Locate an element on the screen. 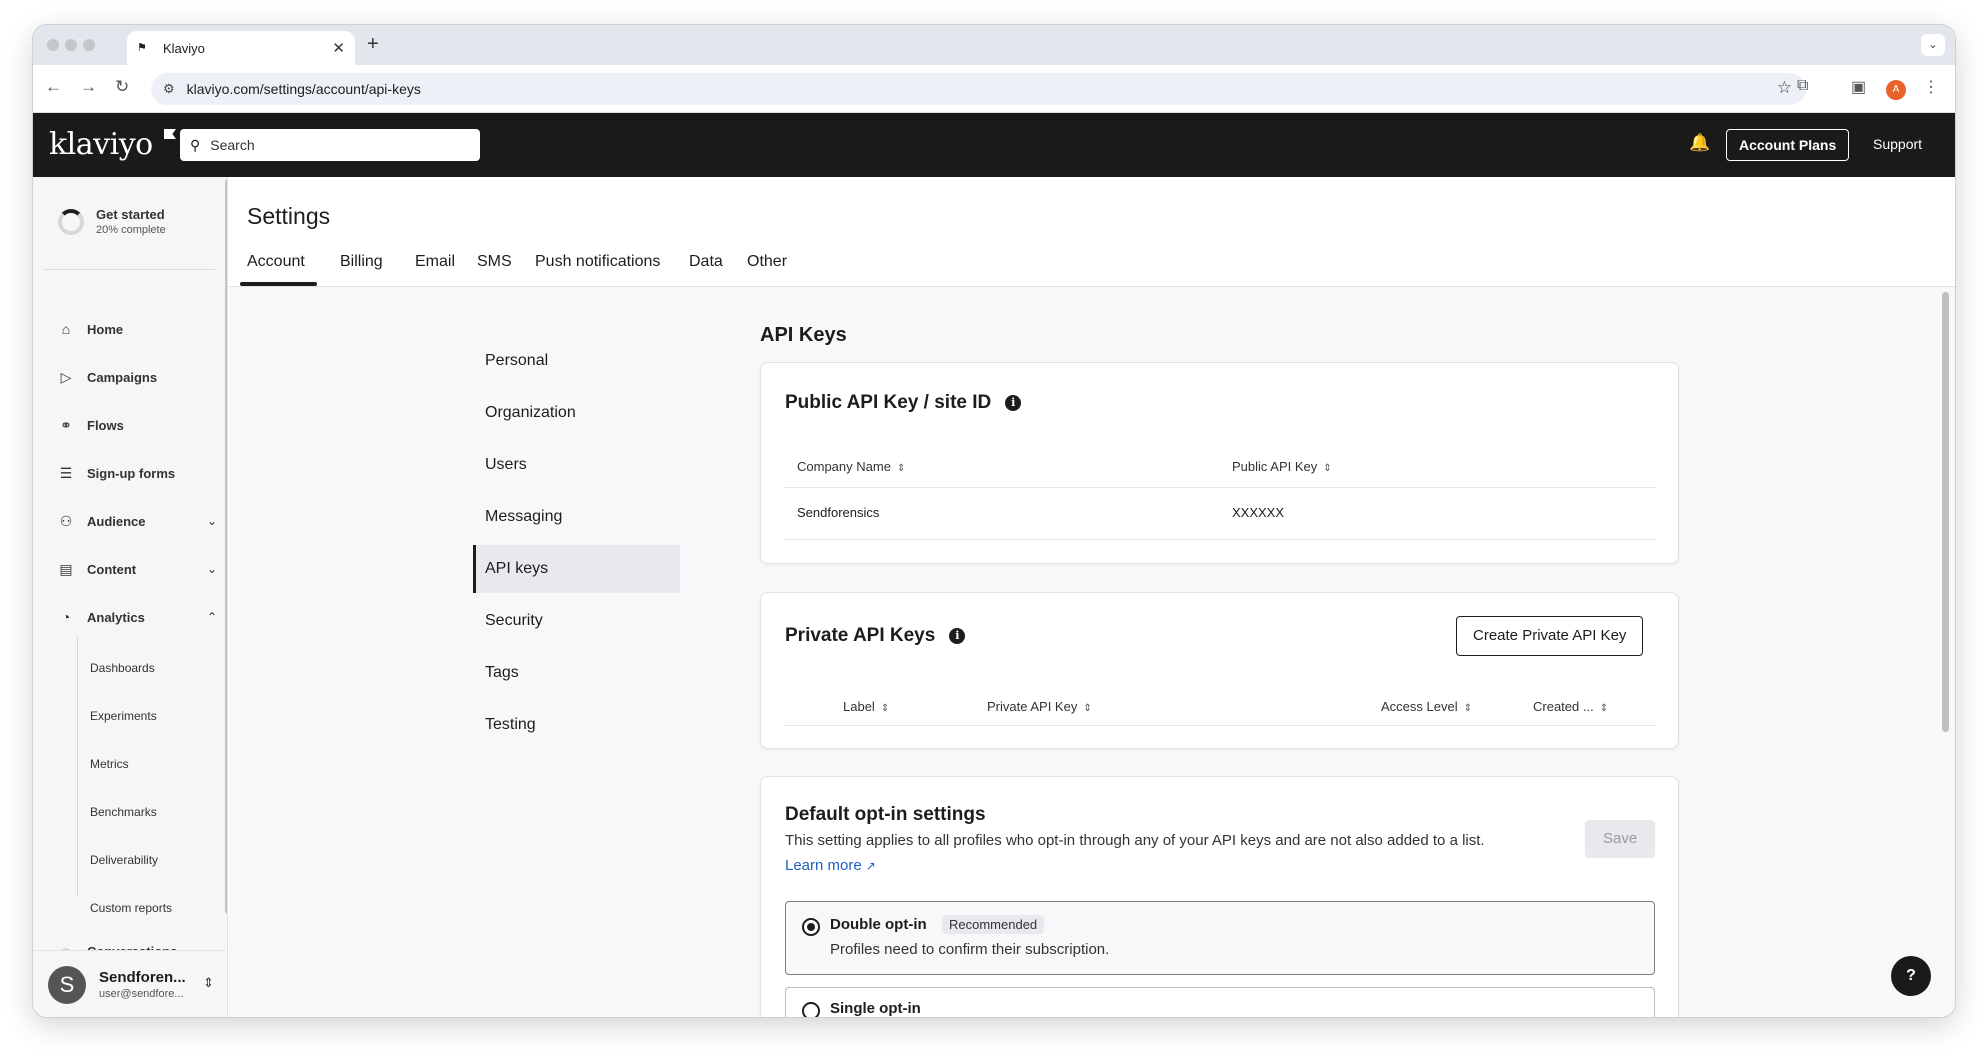 This screenshot has height=1059, width=1988. get-started-progress: Get started 20% complete is located at coordinates (112, 221).